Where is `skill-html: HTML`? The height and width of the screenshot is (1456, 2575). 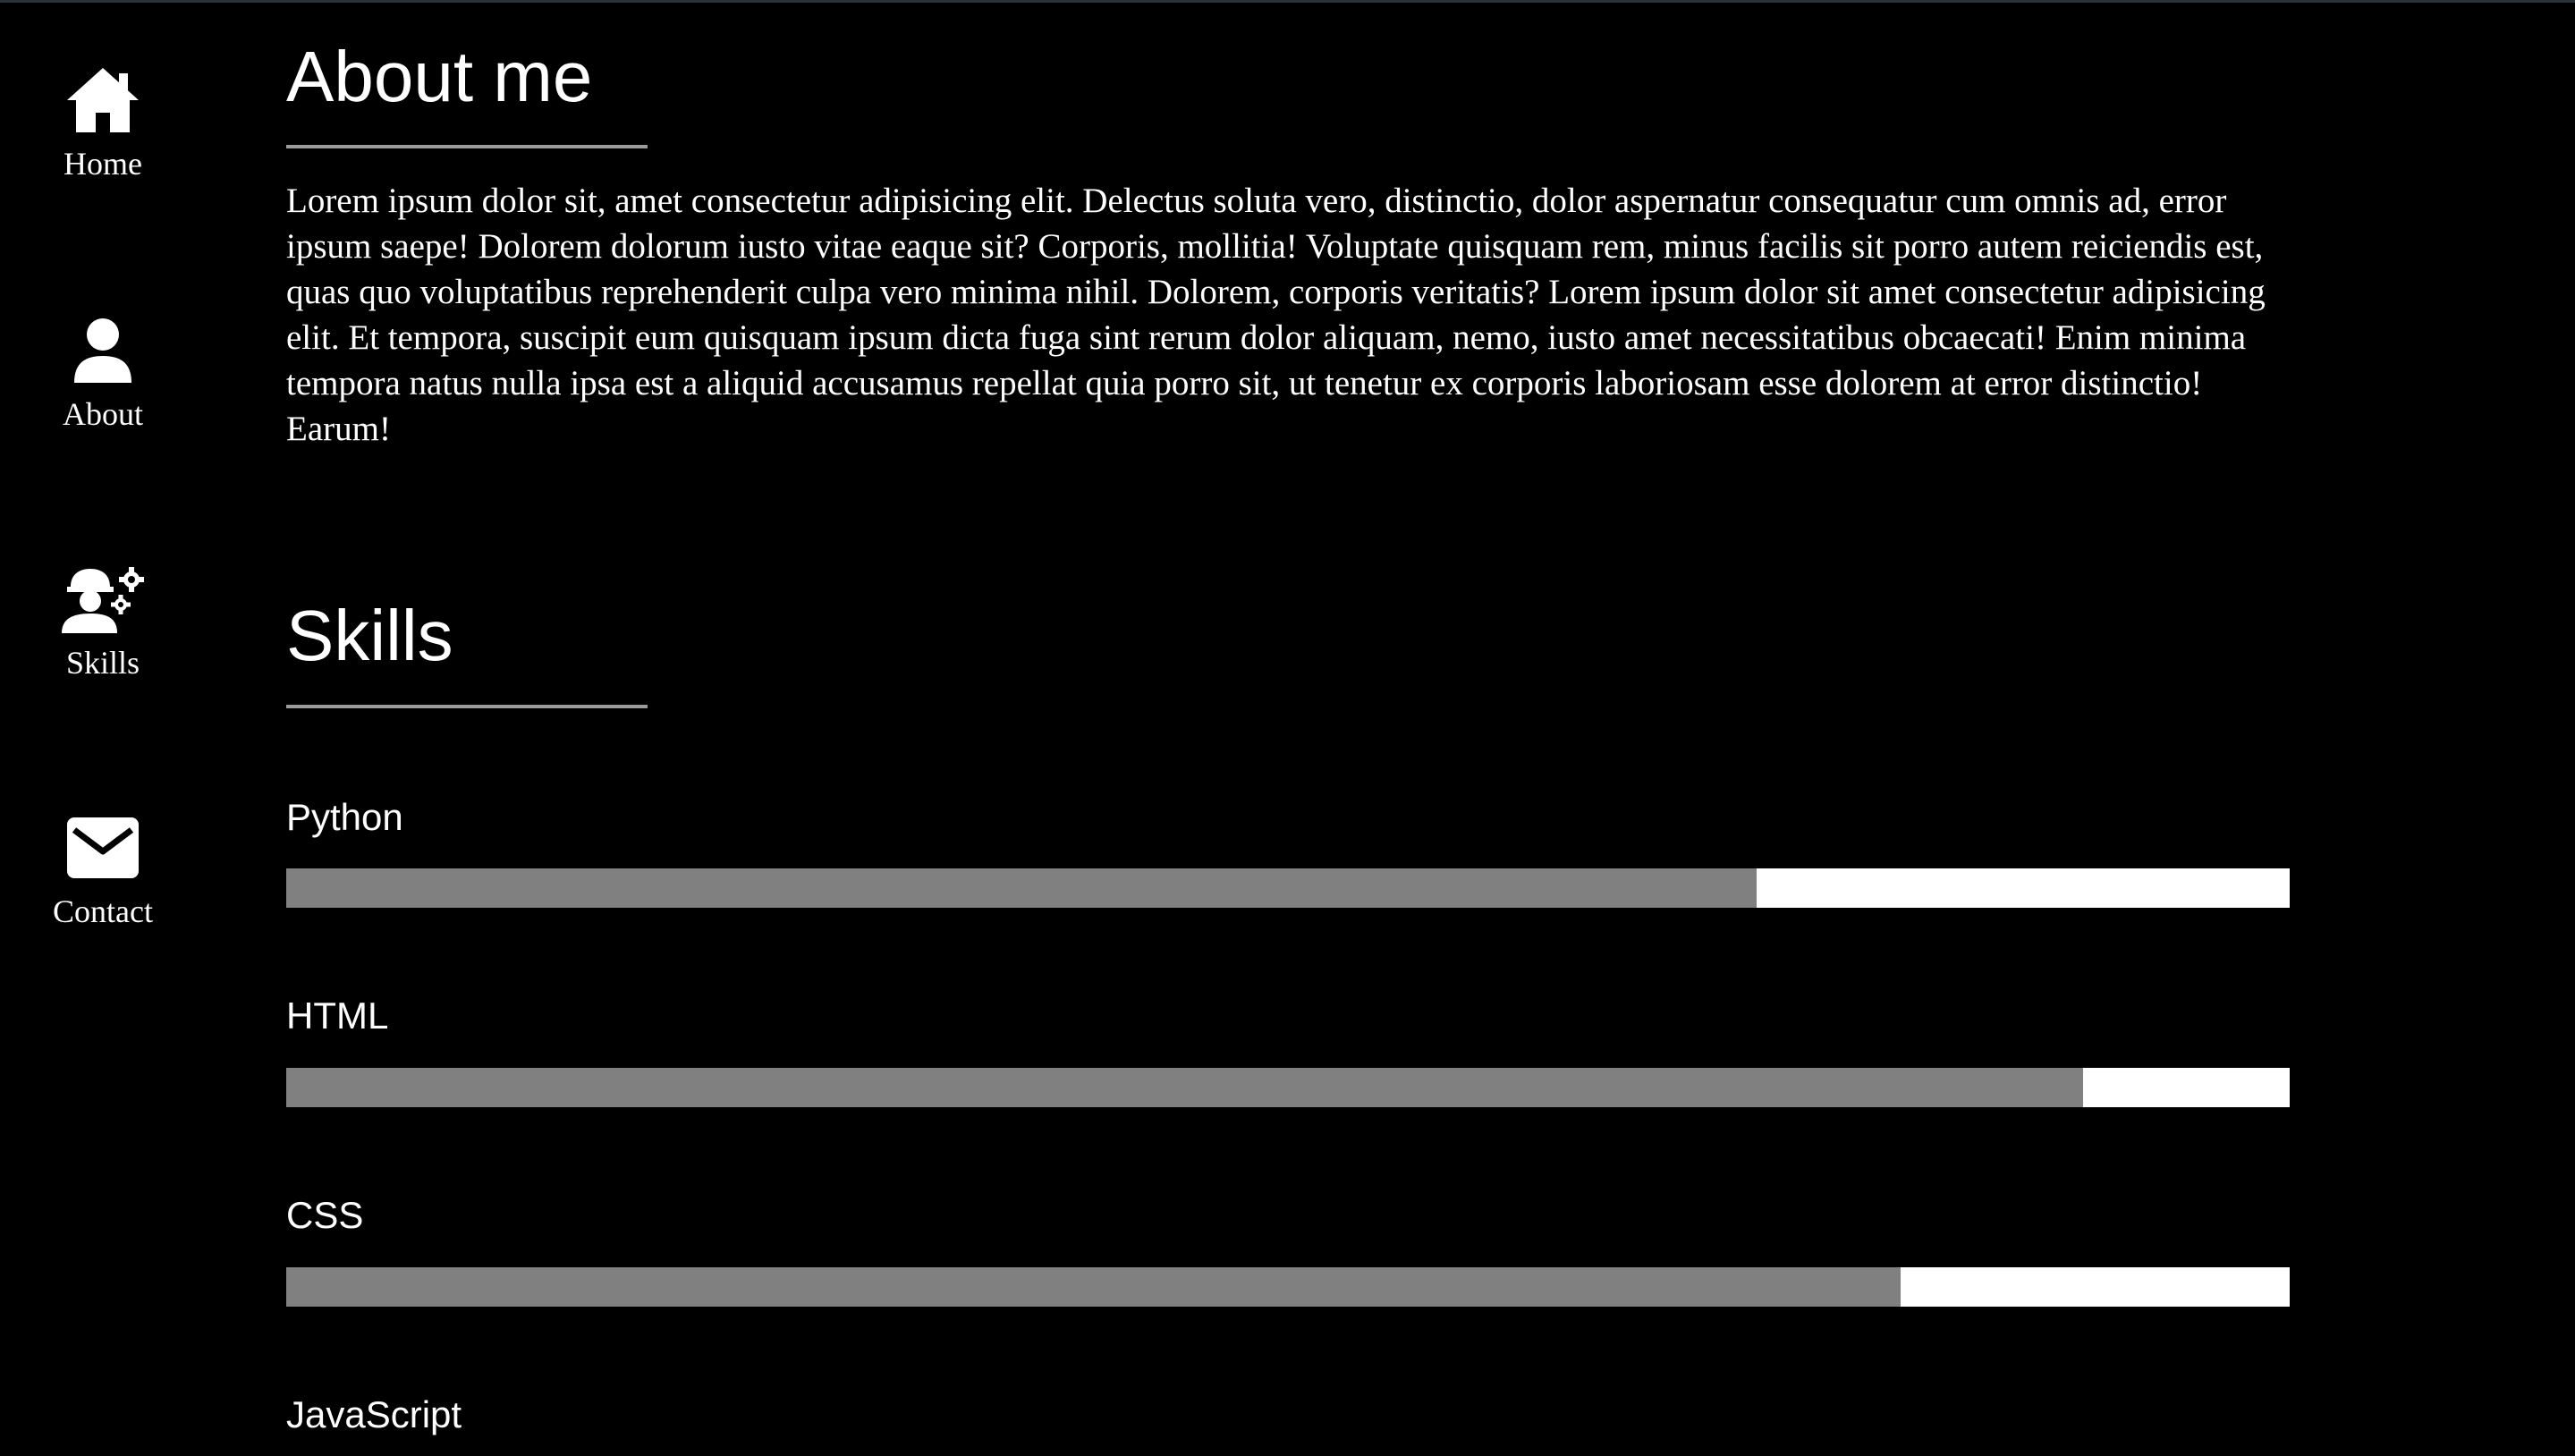 skill-html: HTML is located at coordinates (337, 1016).